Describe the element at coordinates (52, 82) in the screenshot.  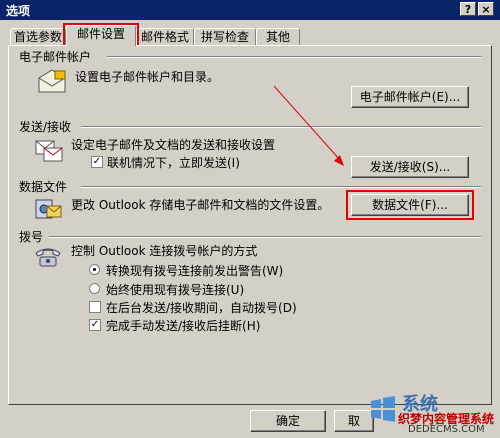
I see `email-accounts-icon` at that location.